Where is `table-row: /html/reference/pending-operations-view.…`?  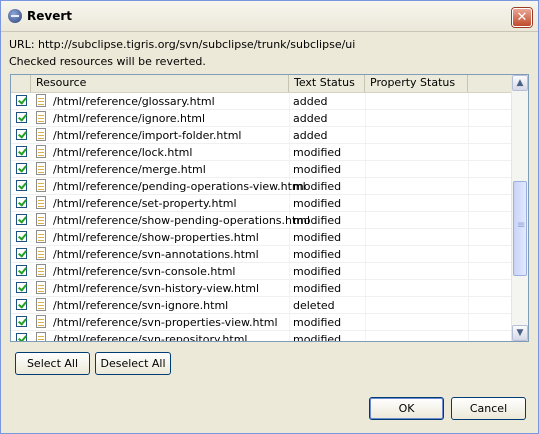 table-row: /html/reference/pending-operations-view.… is located at coordinates (262, 186).